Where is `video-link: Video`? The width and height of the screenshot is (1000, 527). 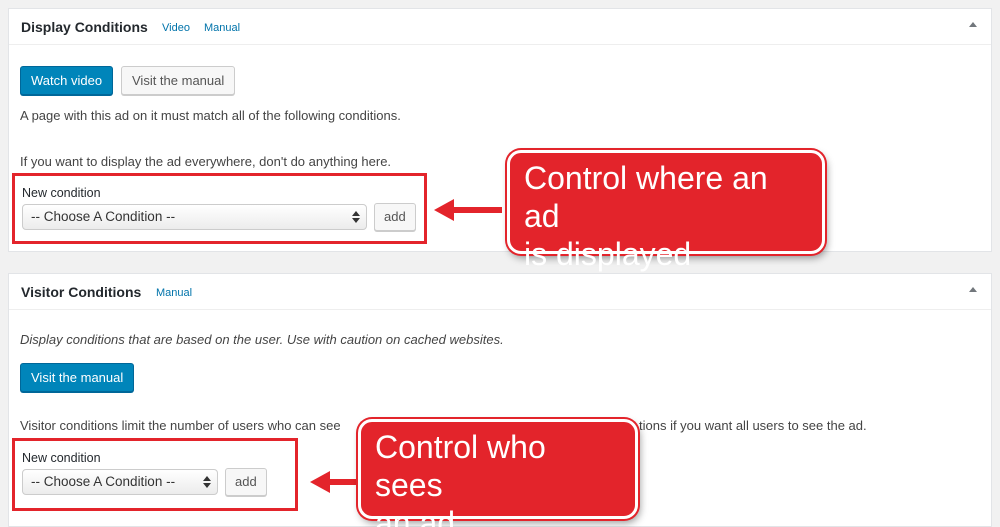
video-link: Video is located at coordinates (176, 28).